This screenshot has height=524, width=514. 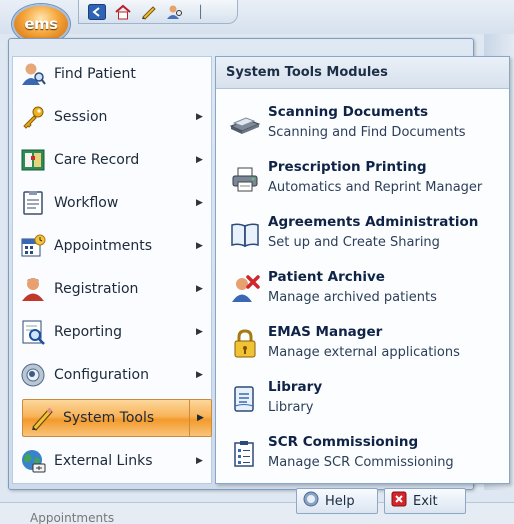 I want to click on menu-item-label: Configuration, so click(x=101, y=375).